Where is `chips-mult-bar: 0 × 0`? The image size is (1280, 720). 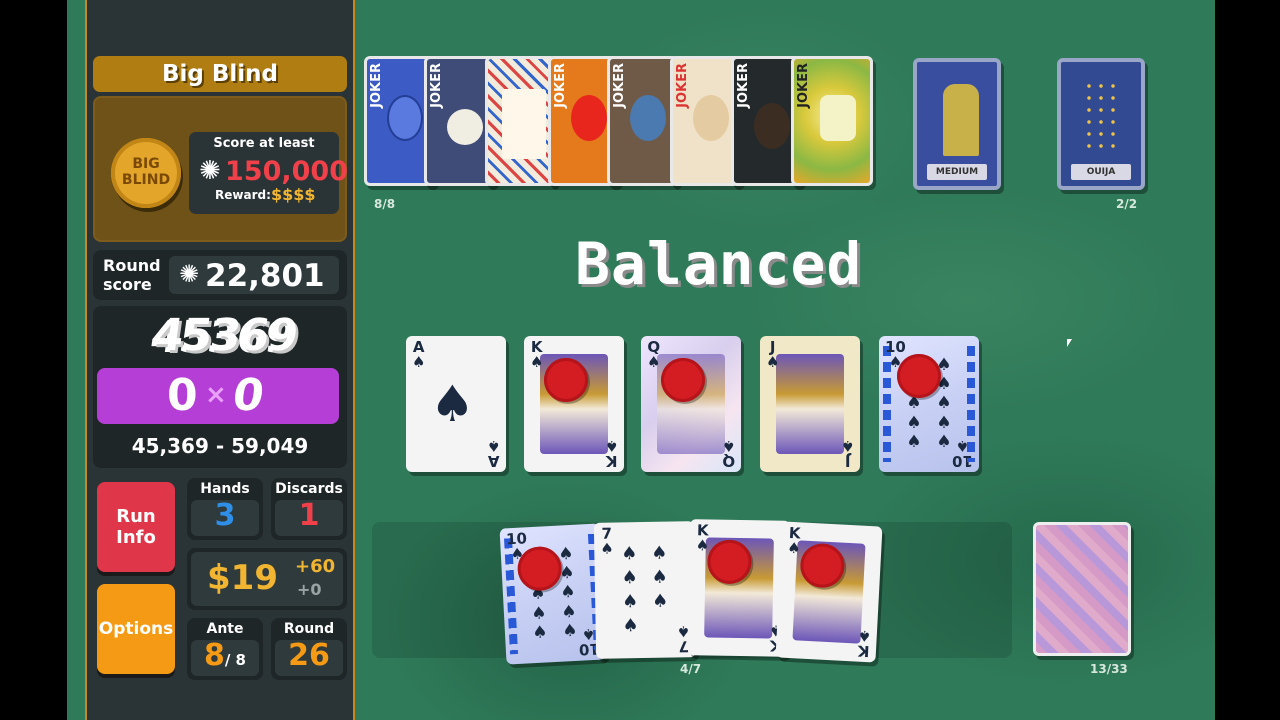
chips-mult-bar: 0 × 0 is located at coordinates (218, 396).